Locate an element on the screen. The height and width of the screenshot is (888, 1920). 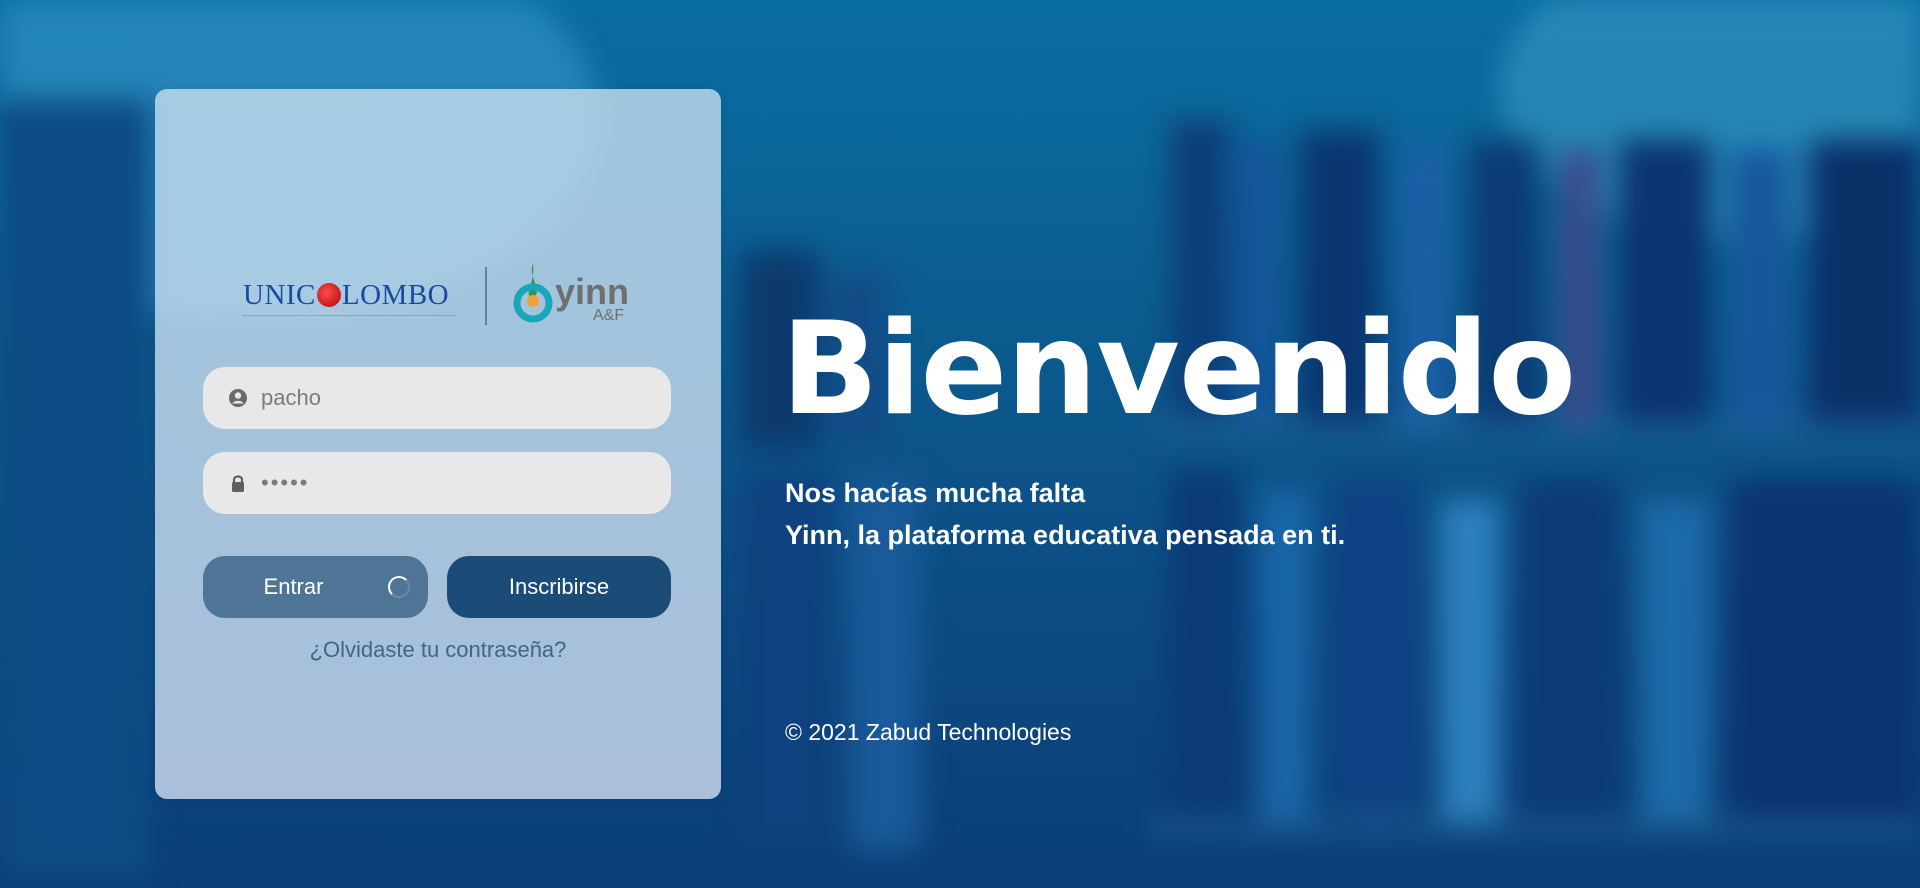
yinn-logo: yinn A&F is located at coordinates (576, 298).